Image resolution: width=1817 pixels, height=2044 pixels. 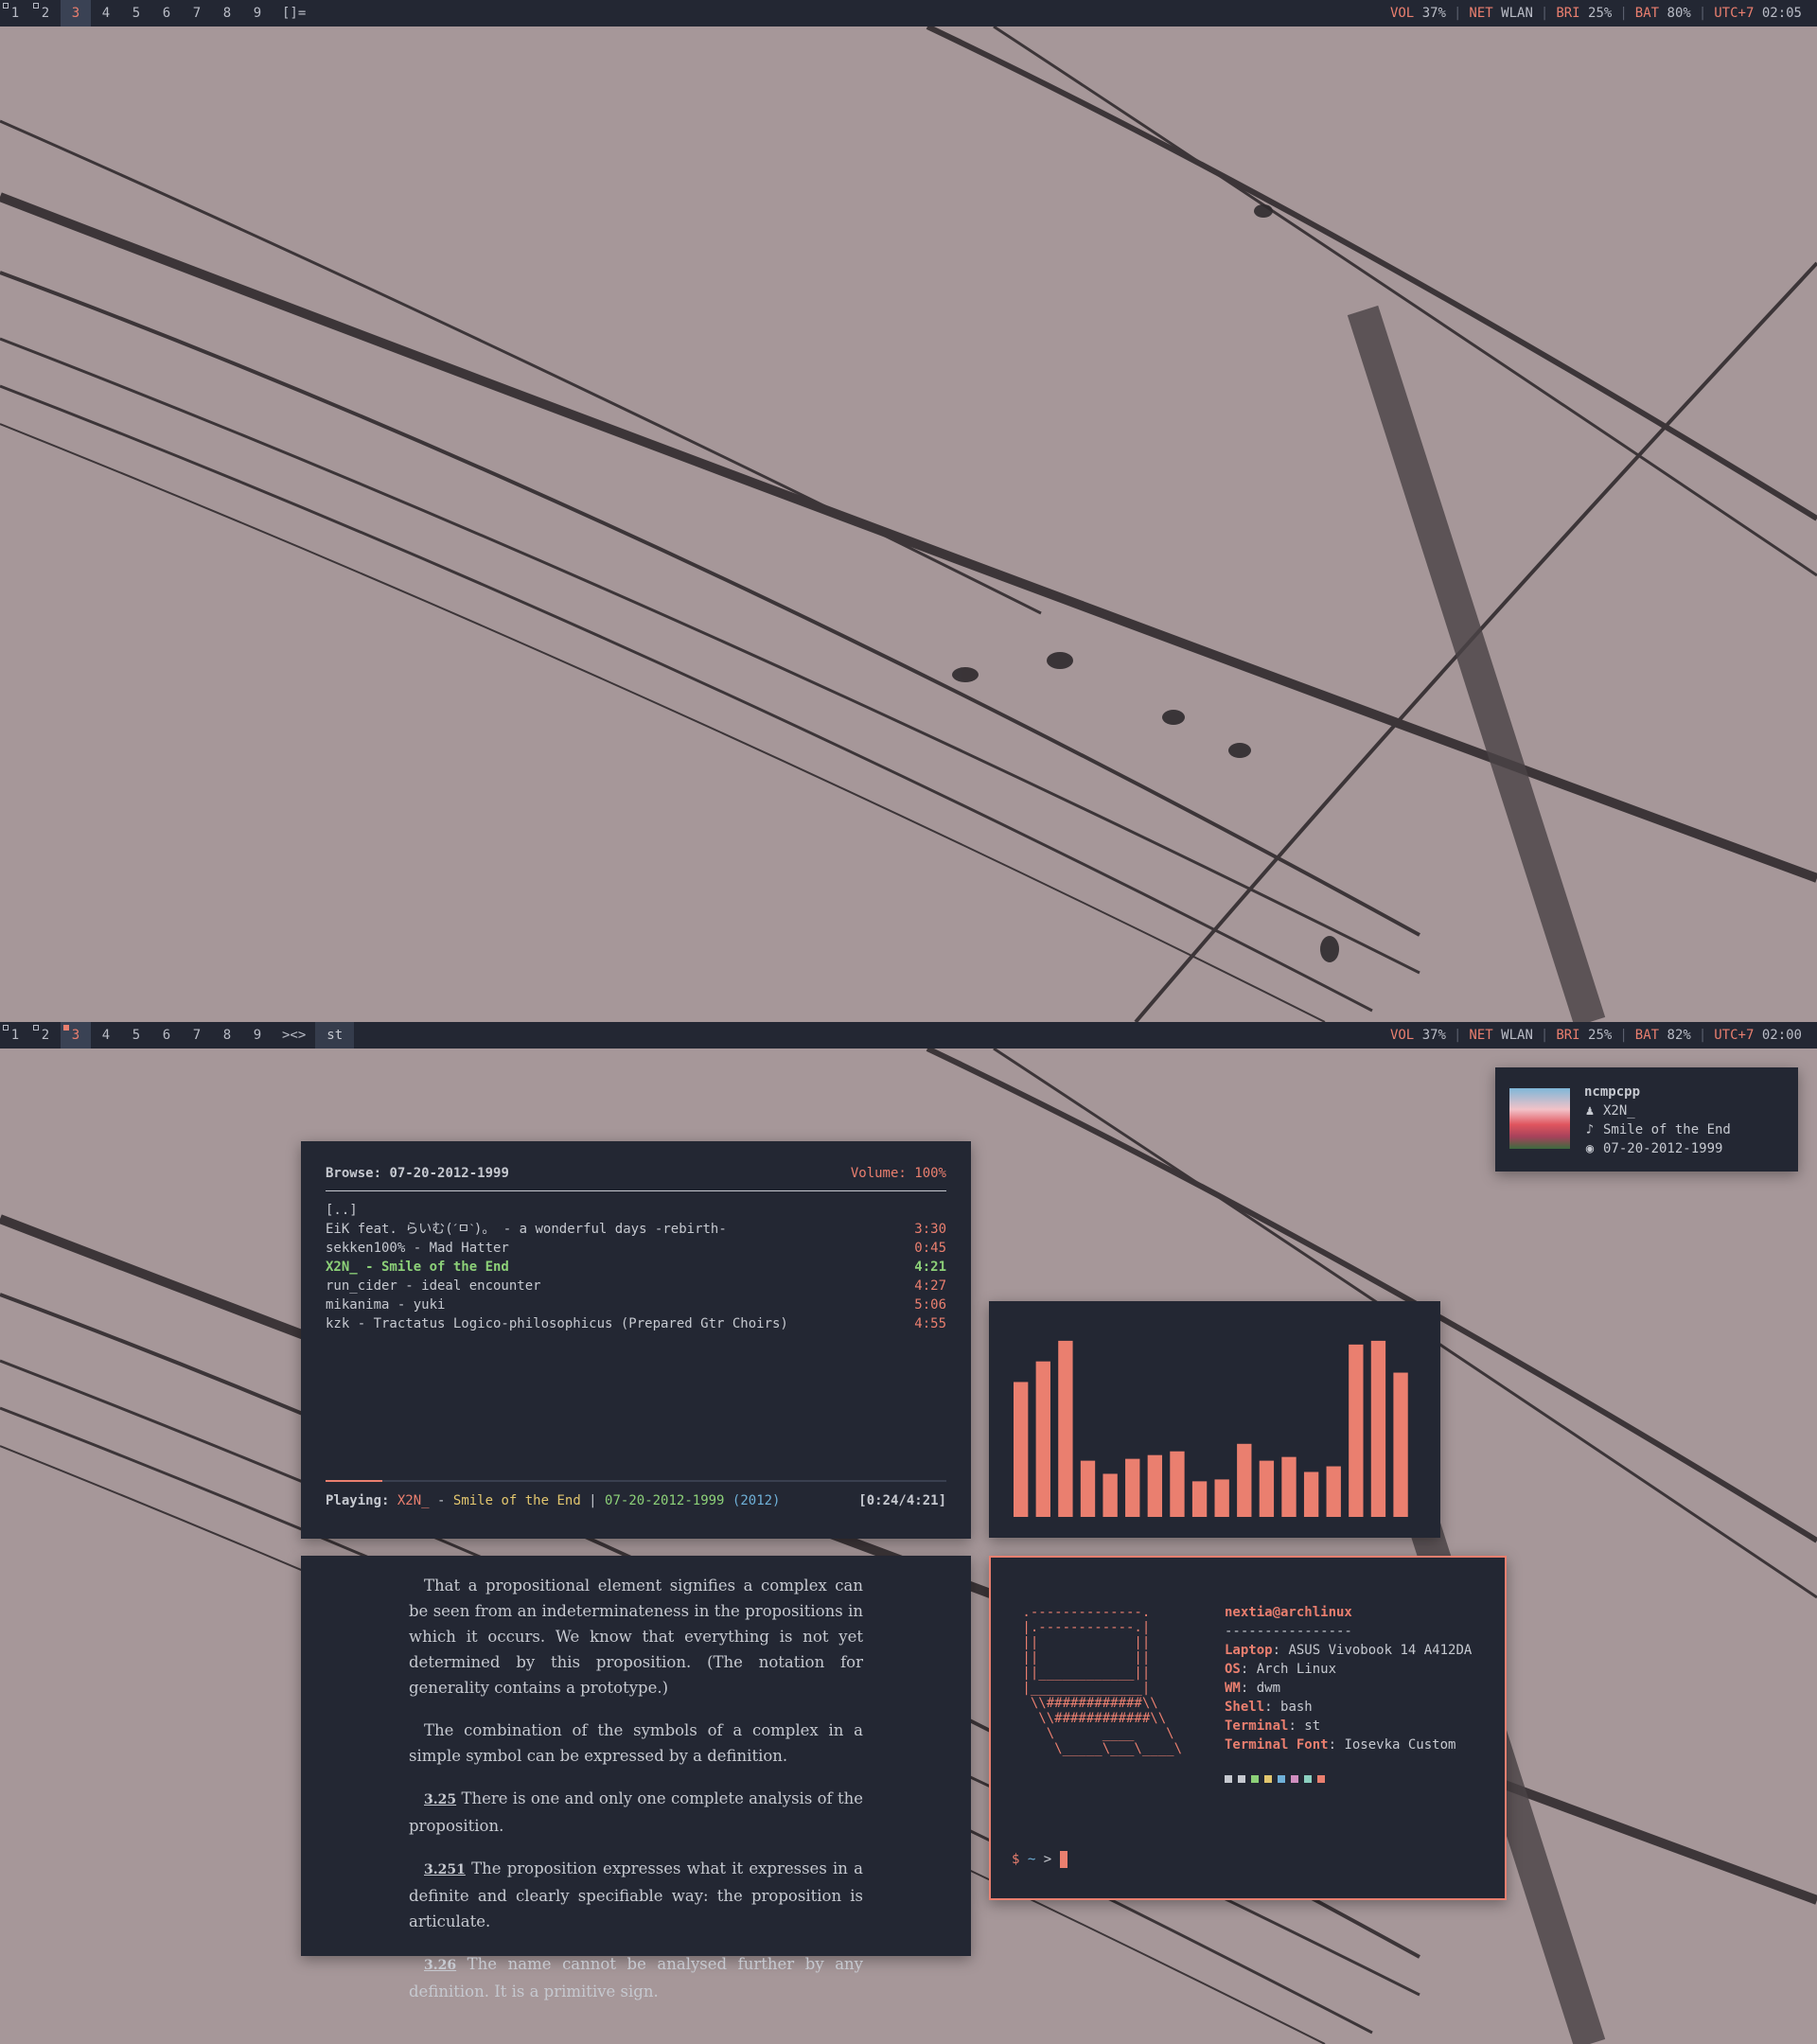 What do you see at coordinates (636, 1248) in the screenshot?
I see `track-row: sekken100% - Mad Hatter 0:45` at bounding box center [636, 1248].